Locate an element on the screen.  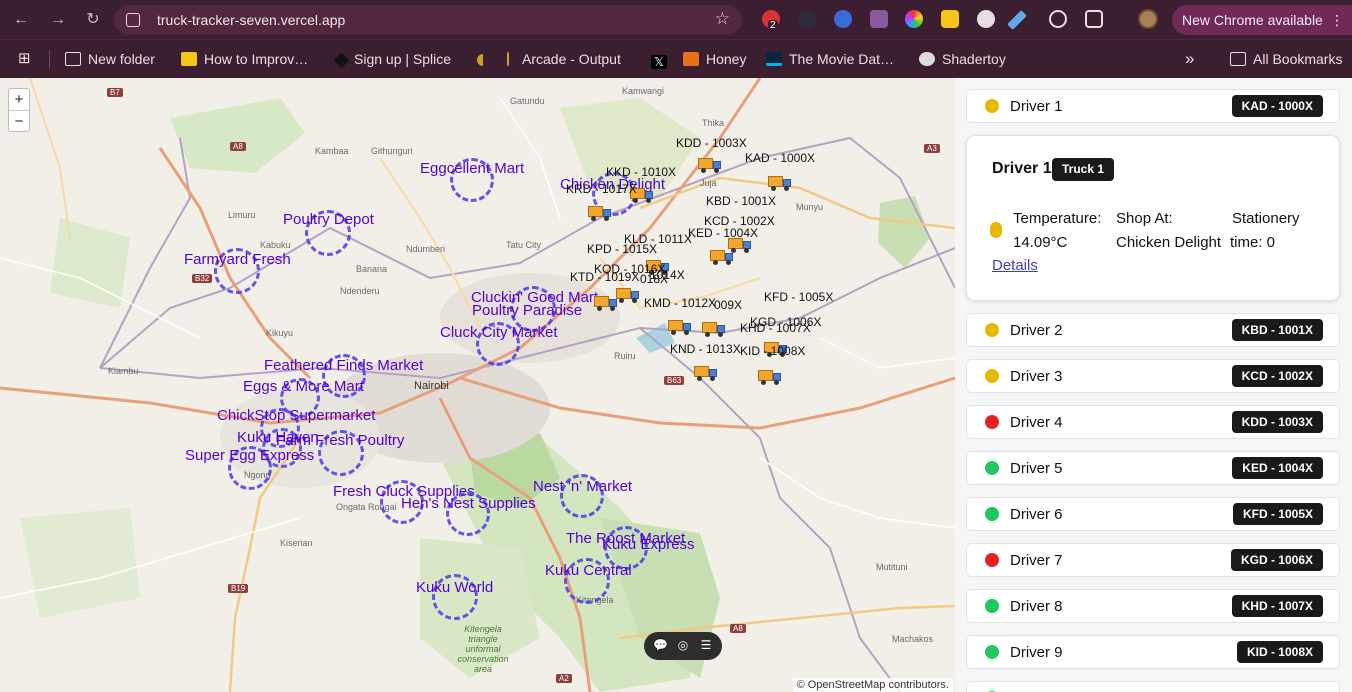
bookmark-item: Shadertoy is located at coordinates (962, 59).